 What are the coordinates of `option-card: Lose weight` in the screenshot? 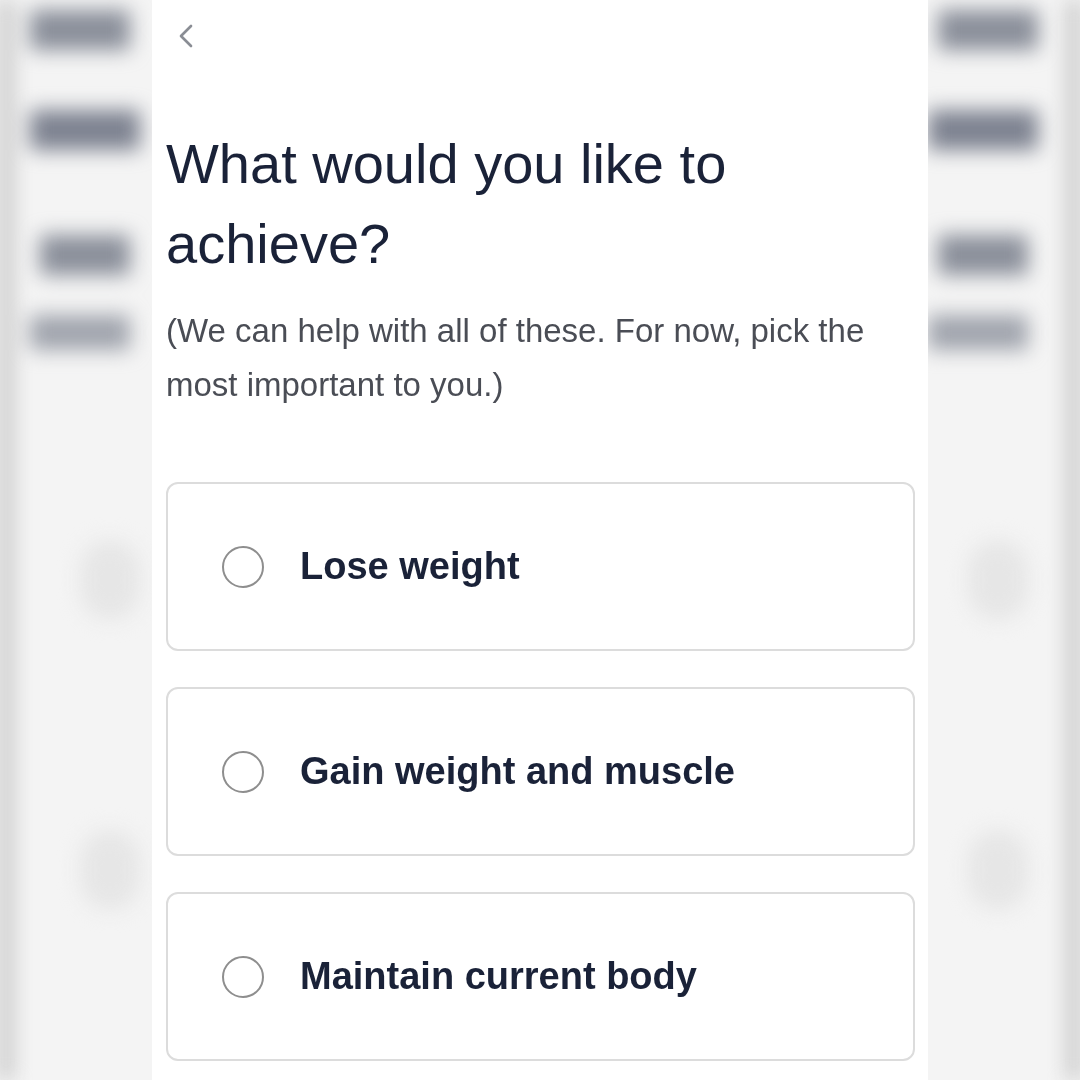 It's located at (540, 566).